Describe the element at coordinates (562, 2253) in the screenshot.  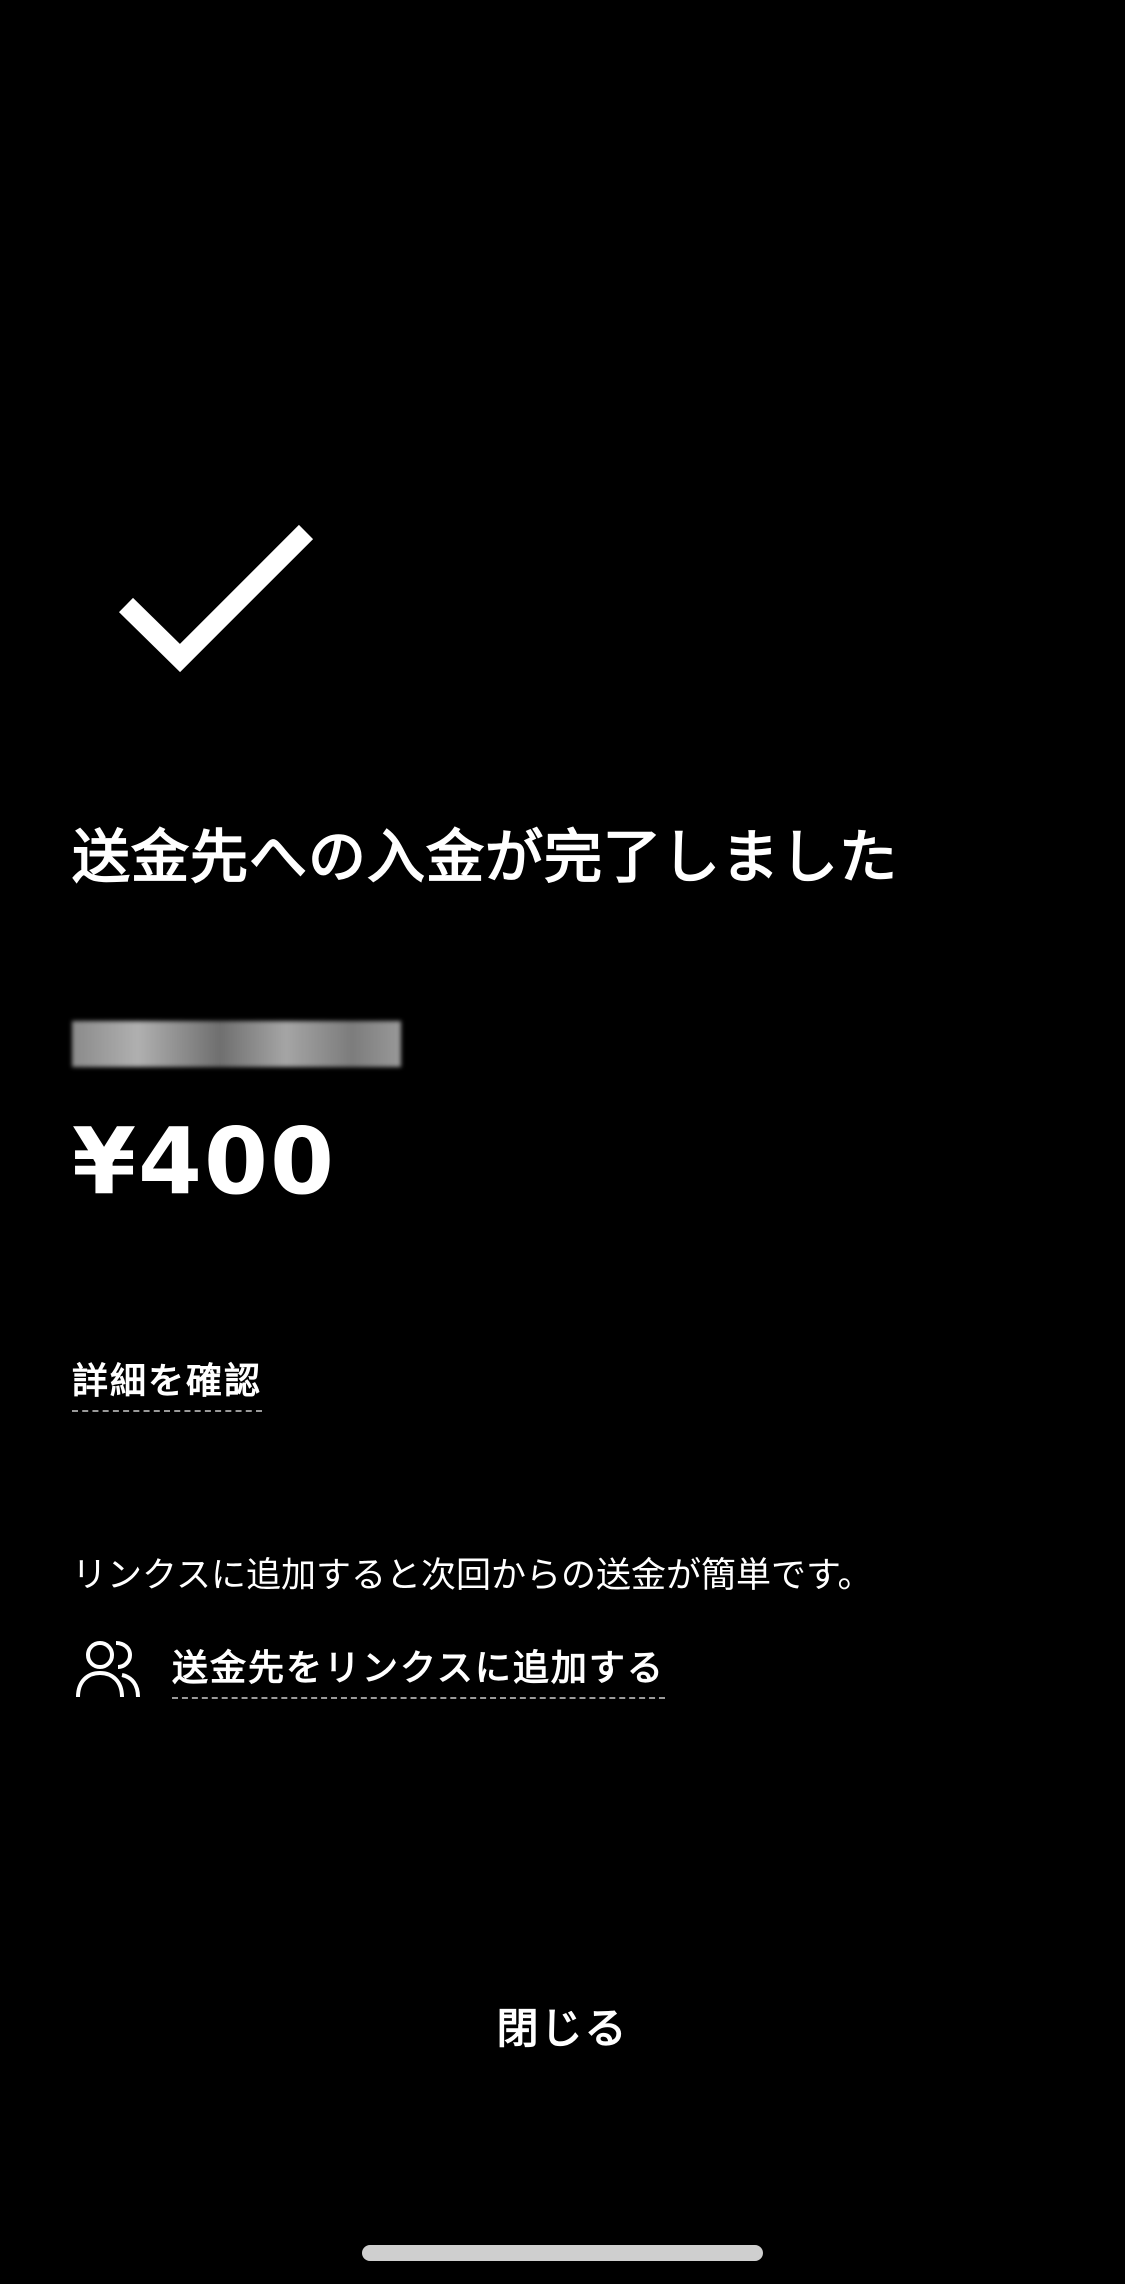
I see `home-indicator` at that location.